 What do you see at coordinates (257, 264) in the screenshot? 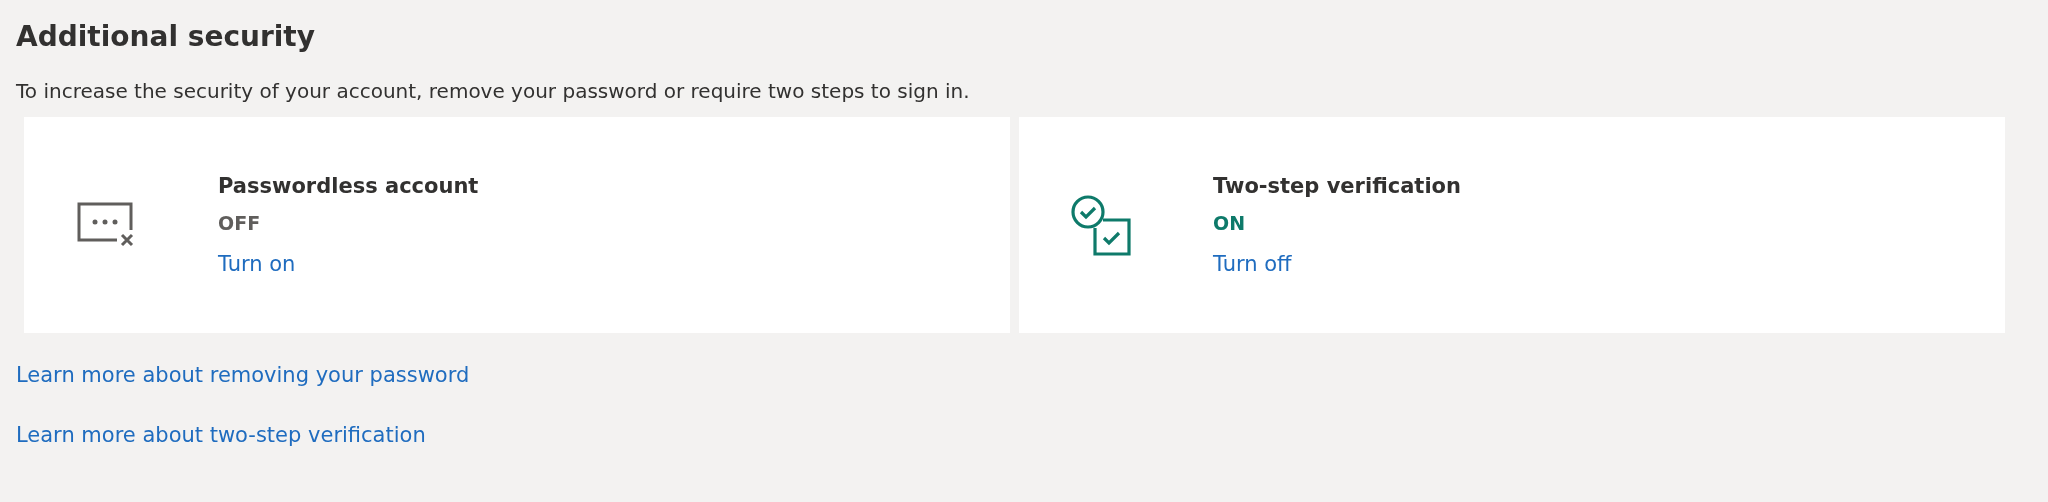
I see `toggle-link: Turn on` at bounding box center [257, 264].